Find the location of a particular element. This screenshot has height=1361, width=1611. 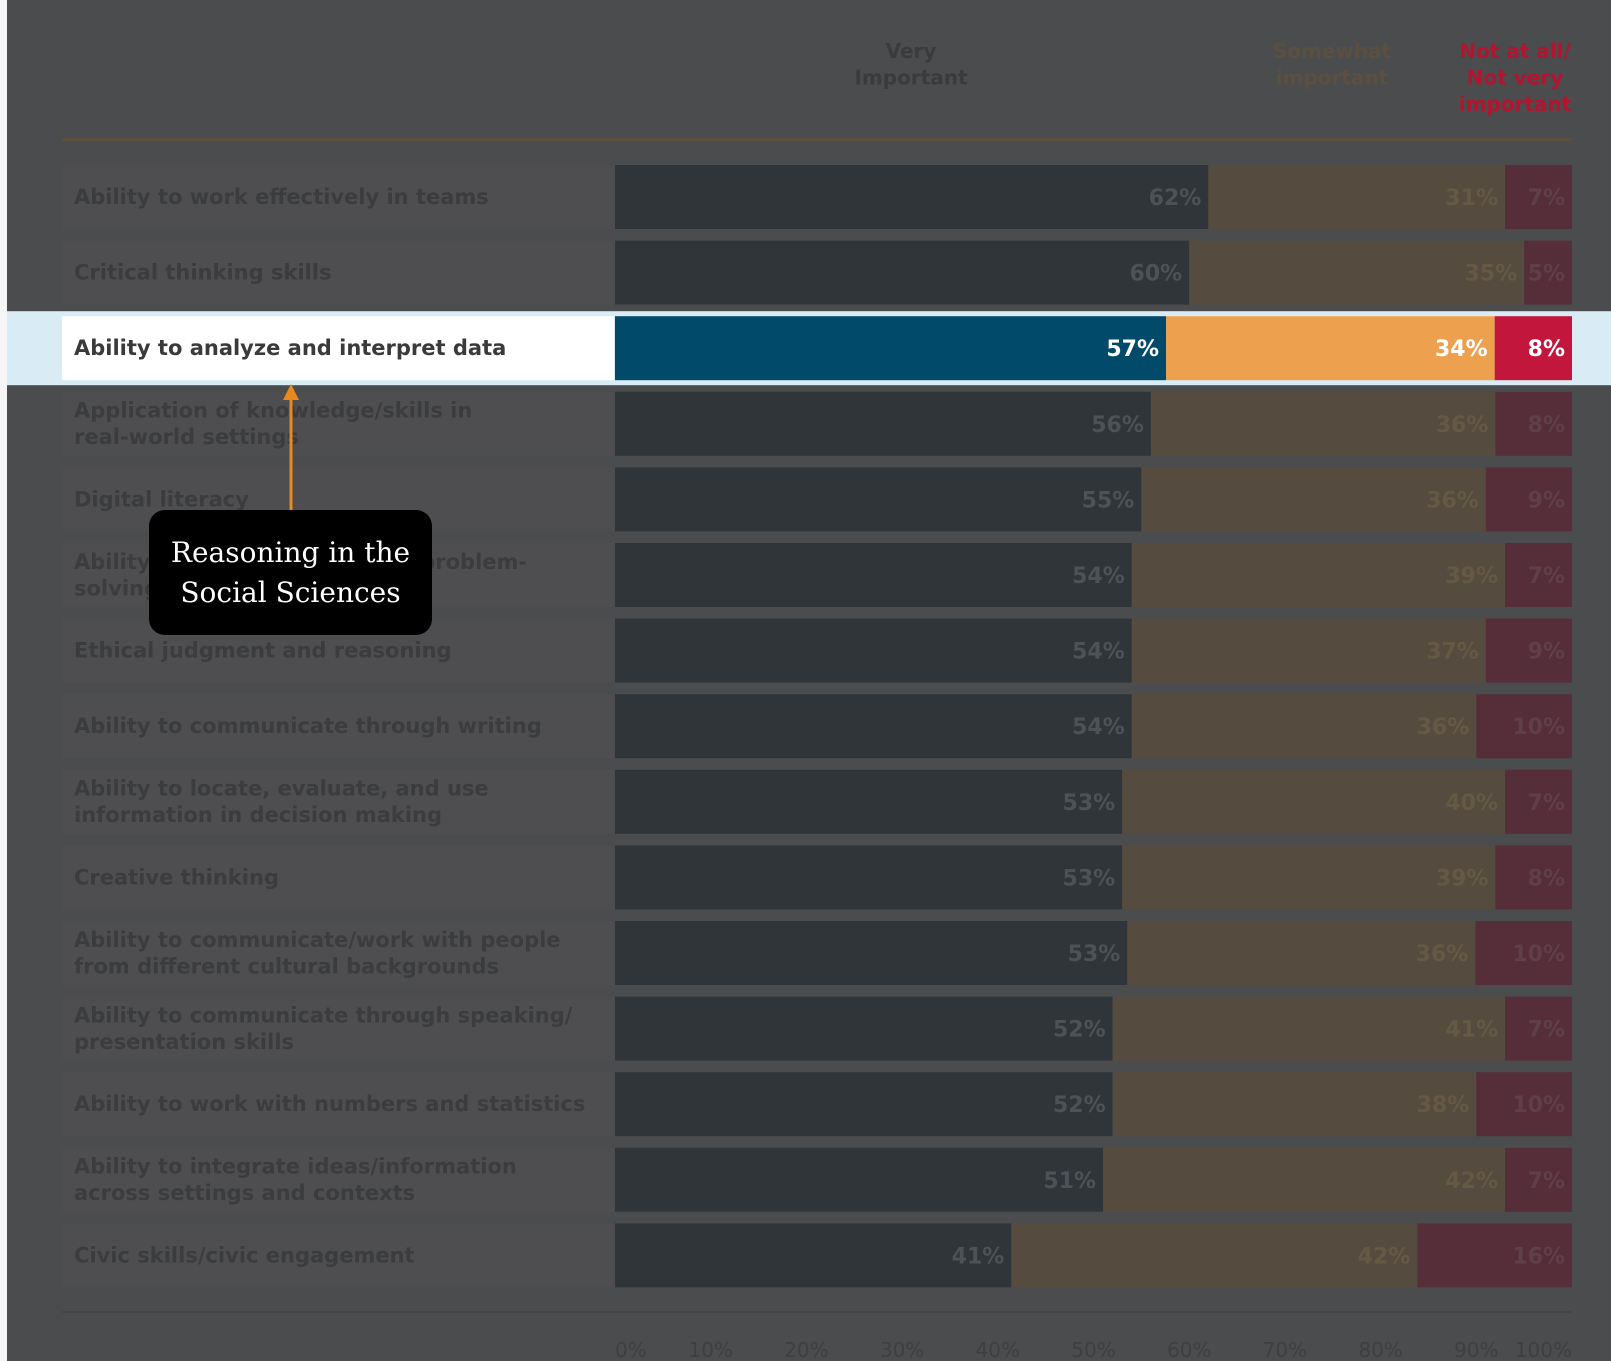

data-label: 62% is located at coordinates (1175, 198).